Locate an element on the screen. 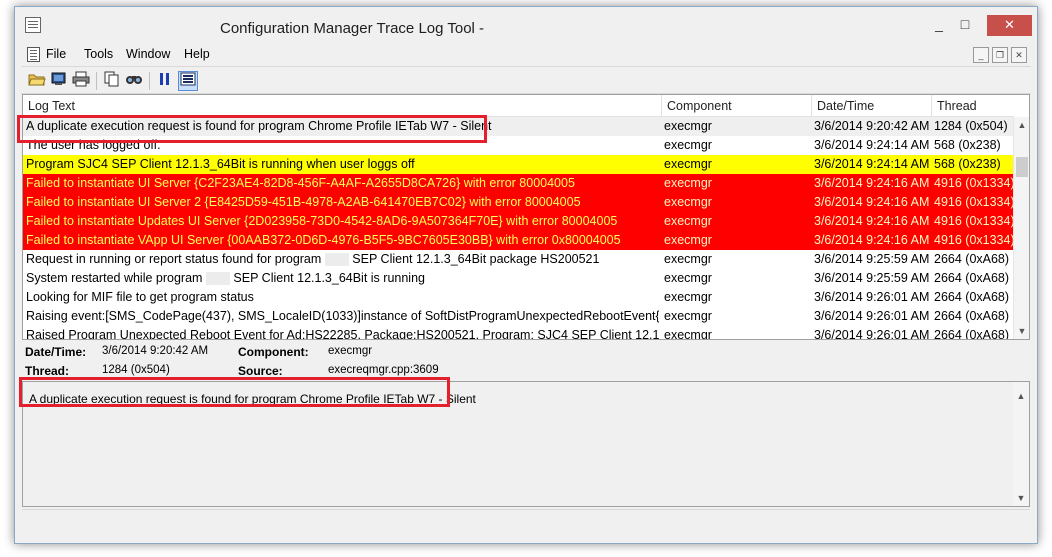 The width and height of the screenshot is (1052, 557). column-component: Component is located at coordinates (736, 106).